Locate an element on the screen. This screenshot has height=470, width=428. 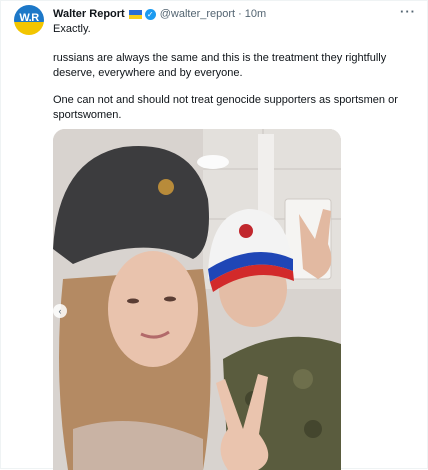
avatar-monogram: W.R is located at coordinates (29, 18).